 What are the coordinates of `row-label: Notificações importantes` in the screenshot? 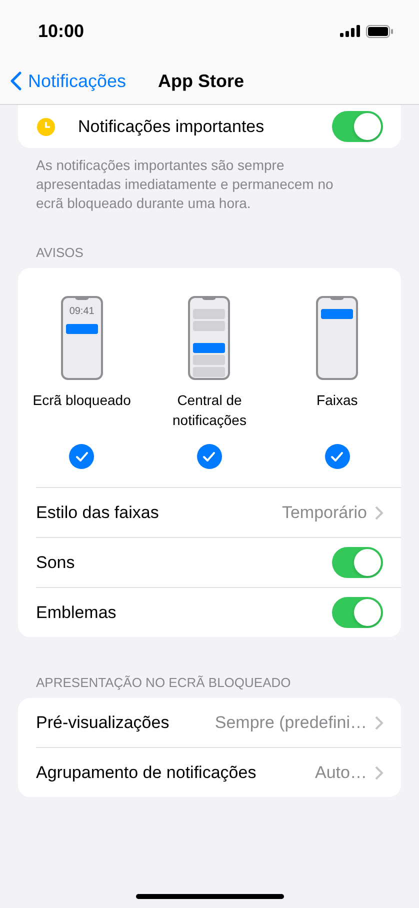 It's located at (171, 126).